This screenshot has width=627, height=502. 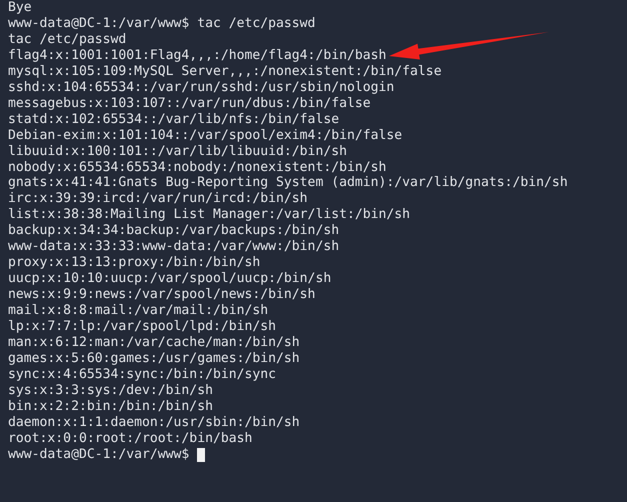 What do you see at coordinates (67, 40) in the screenshot?
I see `output-line: tac /etc/passwd` at bounding box center [67, 40].